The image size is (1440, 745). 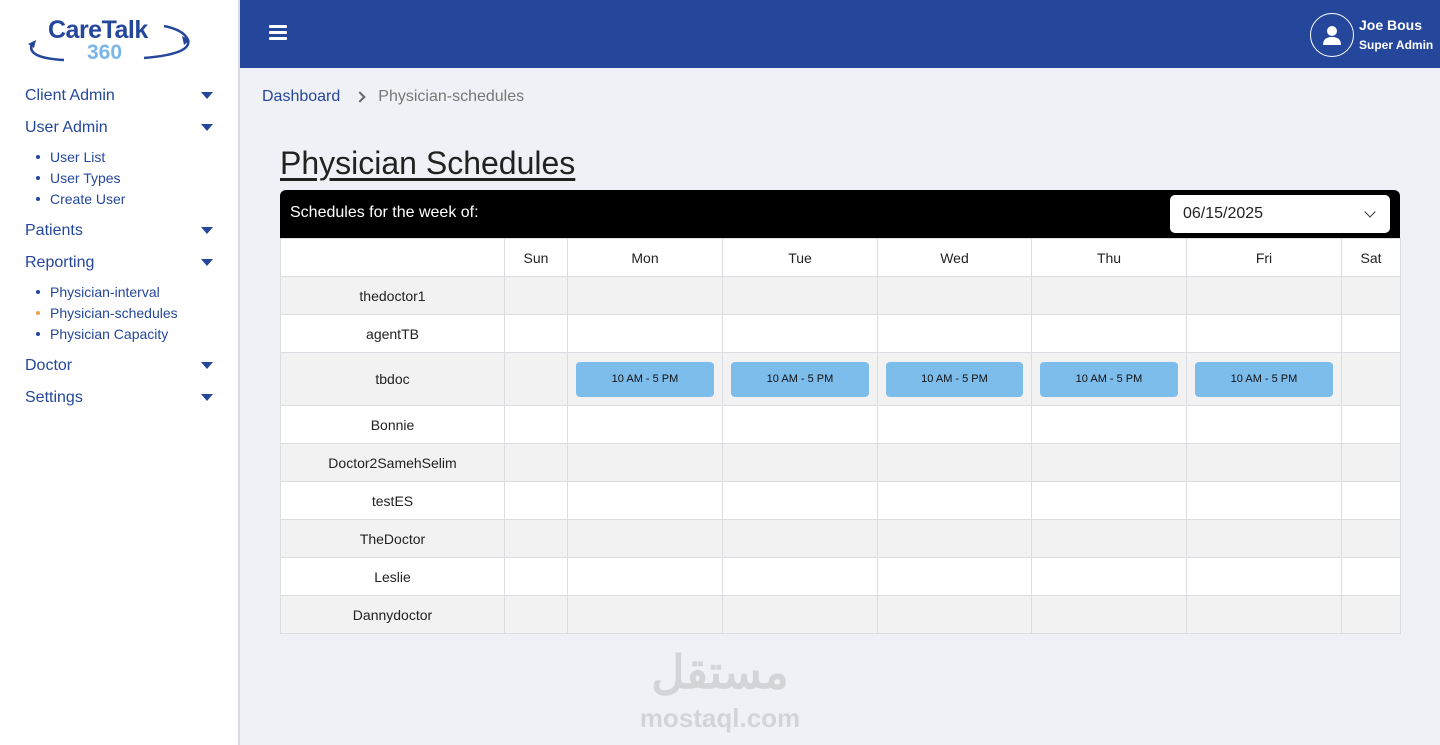 I want to click on sidebar-item-user-types: User Types, so click(x=119, y=177).